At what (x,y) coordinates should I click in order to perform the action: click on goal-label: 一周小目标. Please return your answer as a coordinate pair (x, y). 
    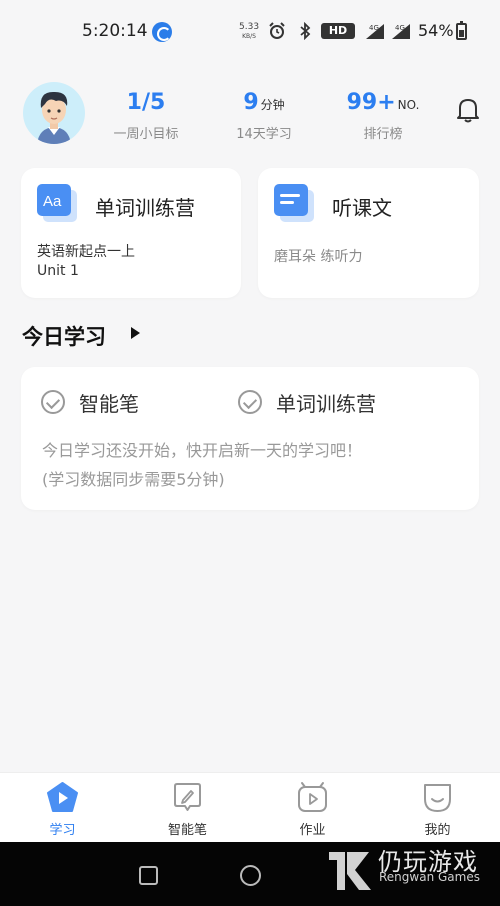
    Looking at the image, I should click on (146, 134).